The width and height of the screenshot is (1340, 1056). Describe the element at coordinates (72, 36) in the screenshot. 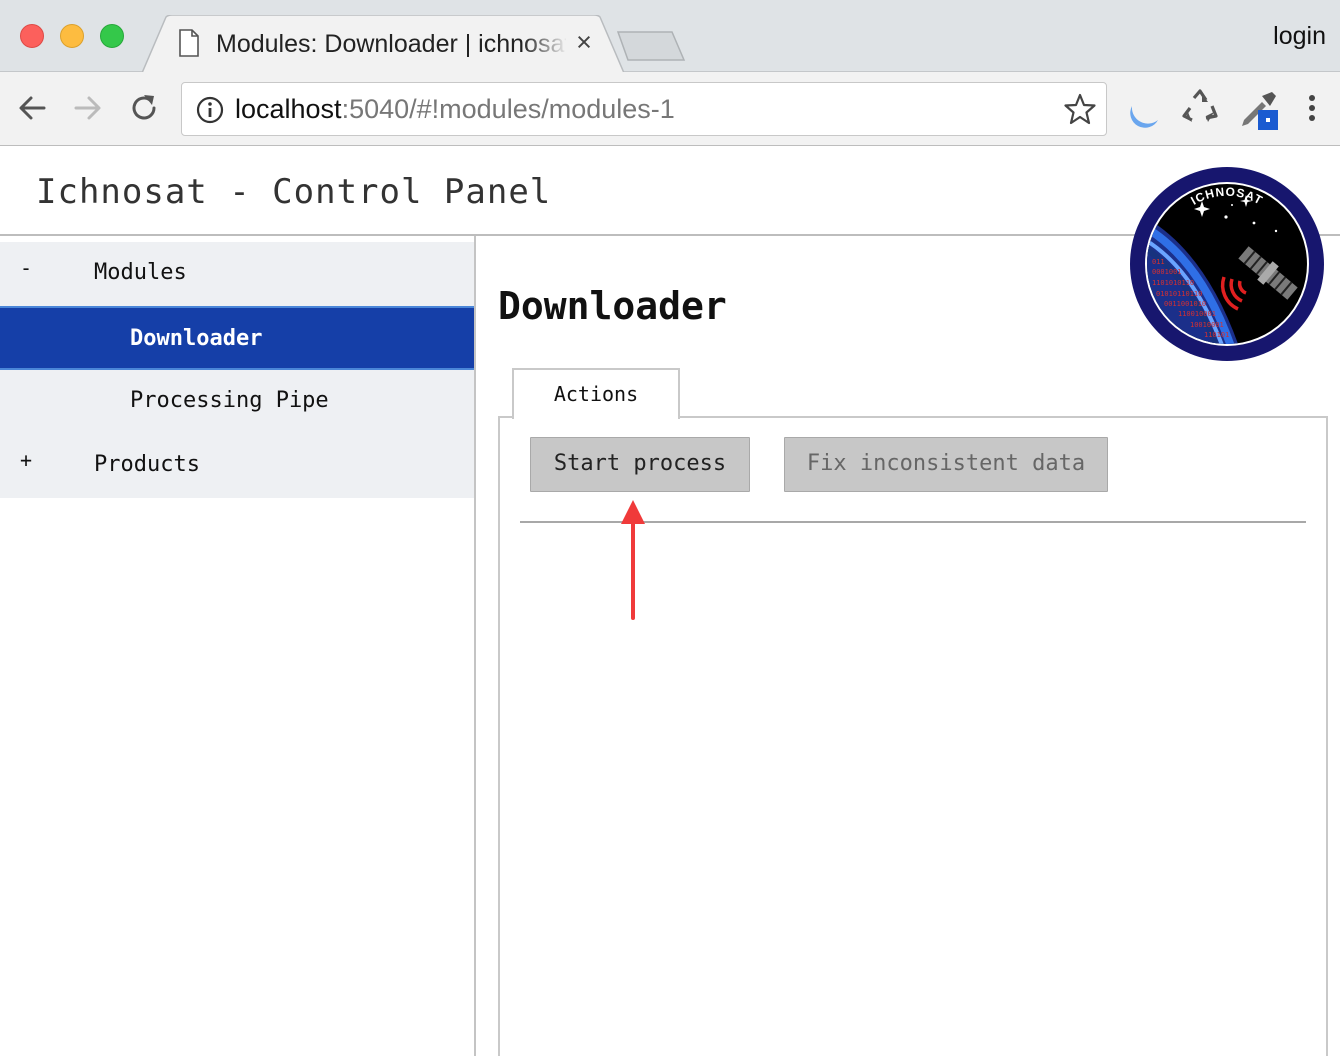

I see `minimize-window-button` at that location.